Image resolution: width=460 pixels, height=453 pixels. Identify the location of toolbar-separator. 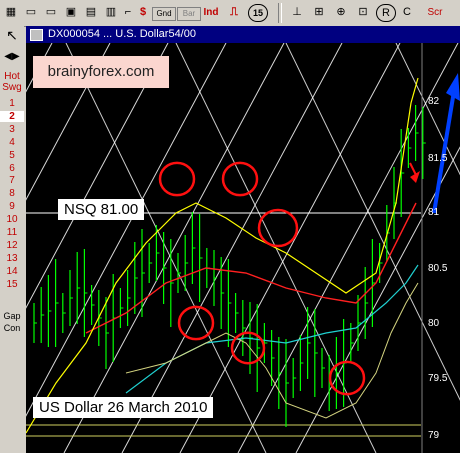
(280, 13).